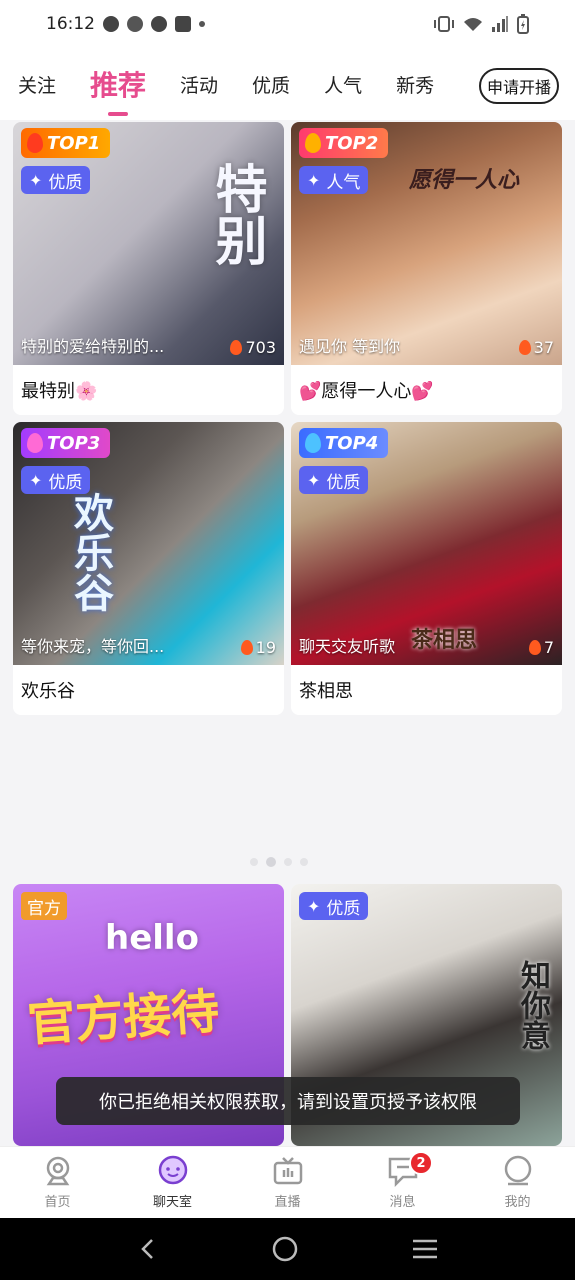 This screenshot has height=1280, width=575. Describe the element at coordinates (159, 24) in the screenshot. I see `check-notification-icon` at that location.